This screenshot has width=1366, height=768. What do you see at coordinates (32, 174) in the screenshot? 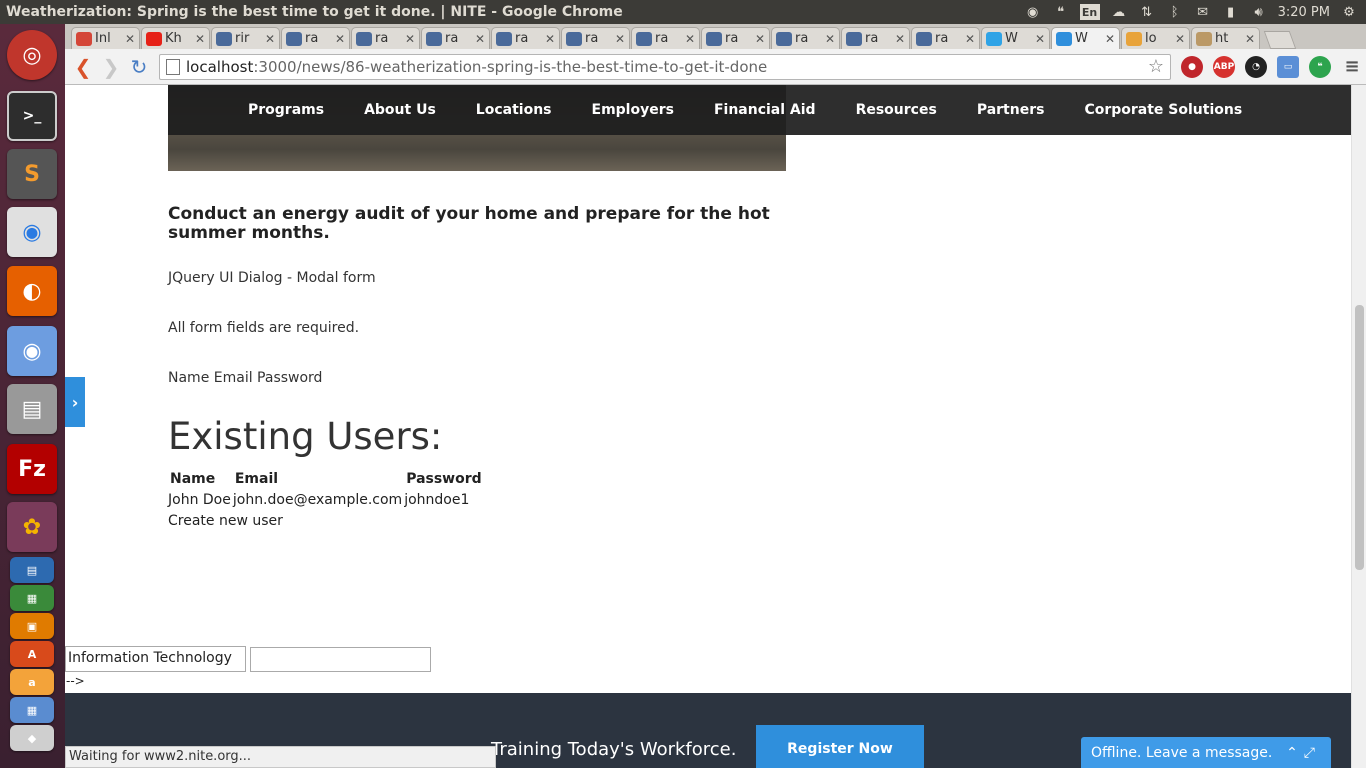
I see `sublime-text-icon: S` at bounding box center [32, 174].